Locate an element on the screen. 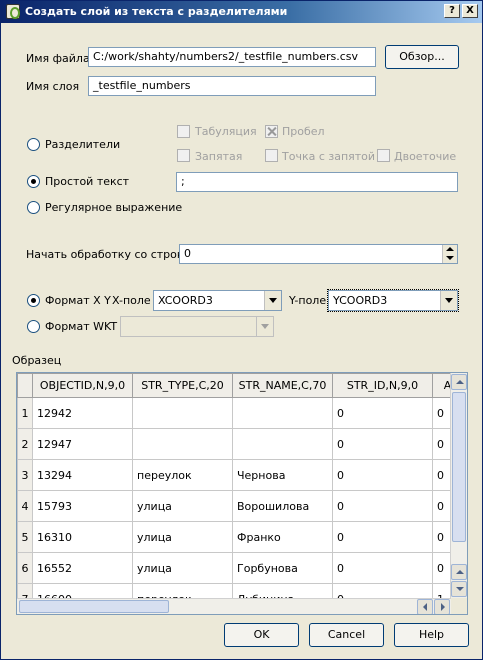 This screenshot has width=483, height=660. format-wkt-radio is located at coordinates (33, 326).